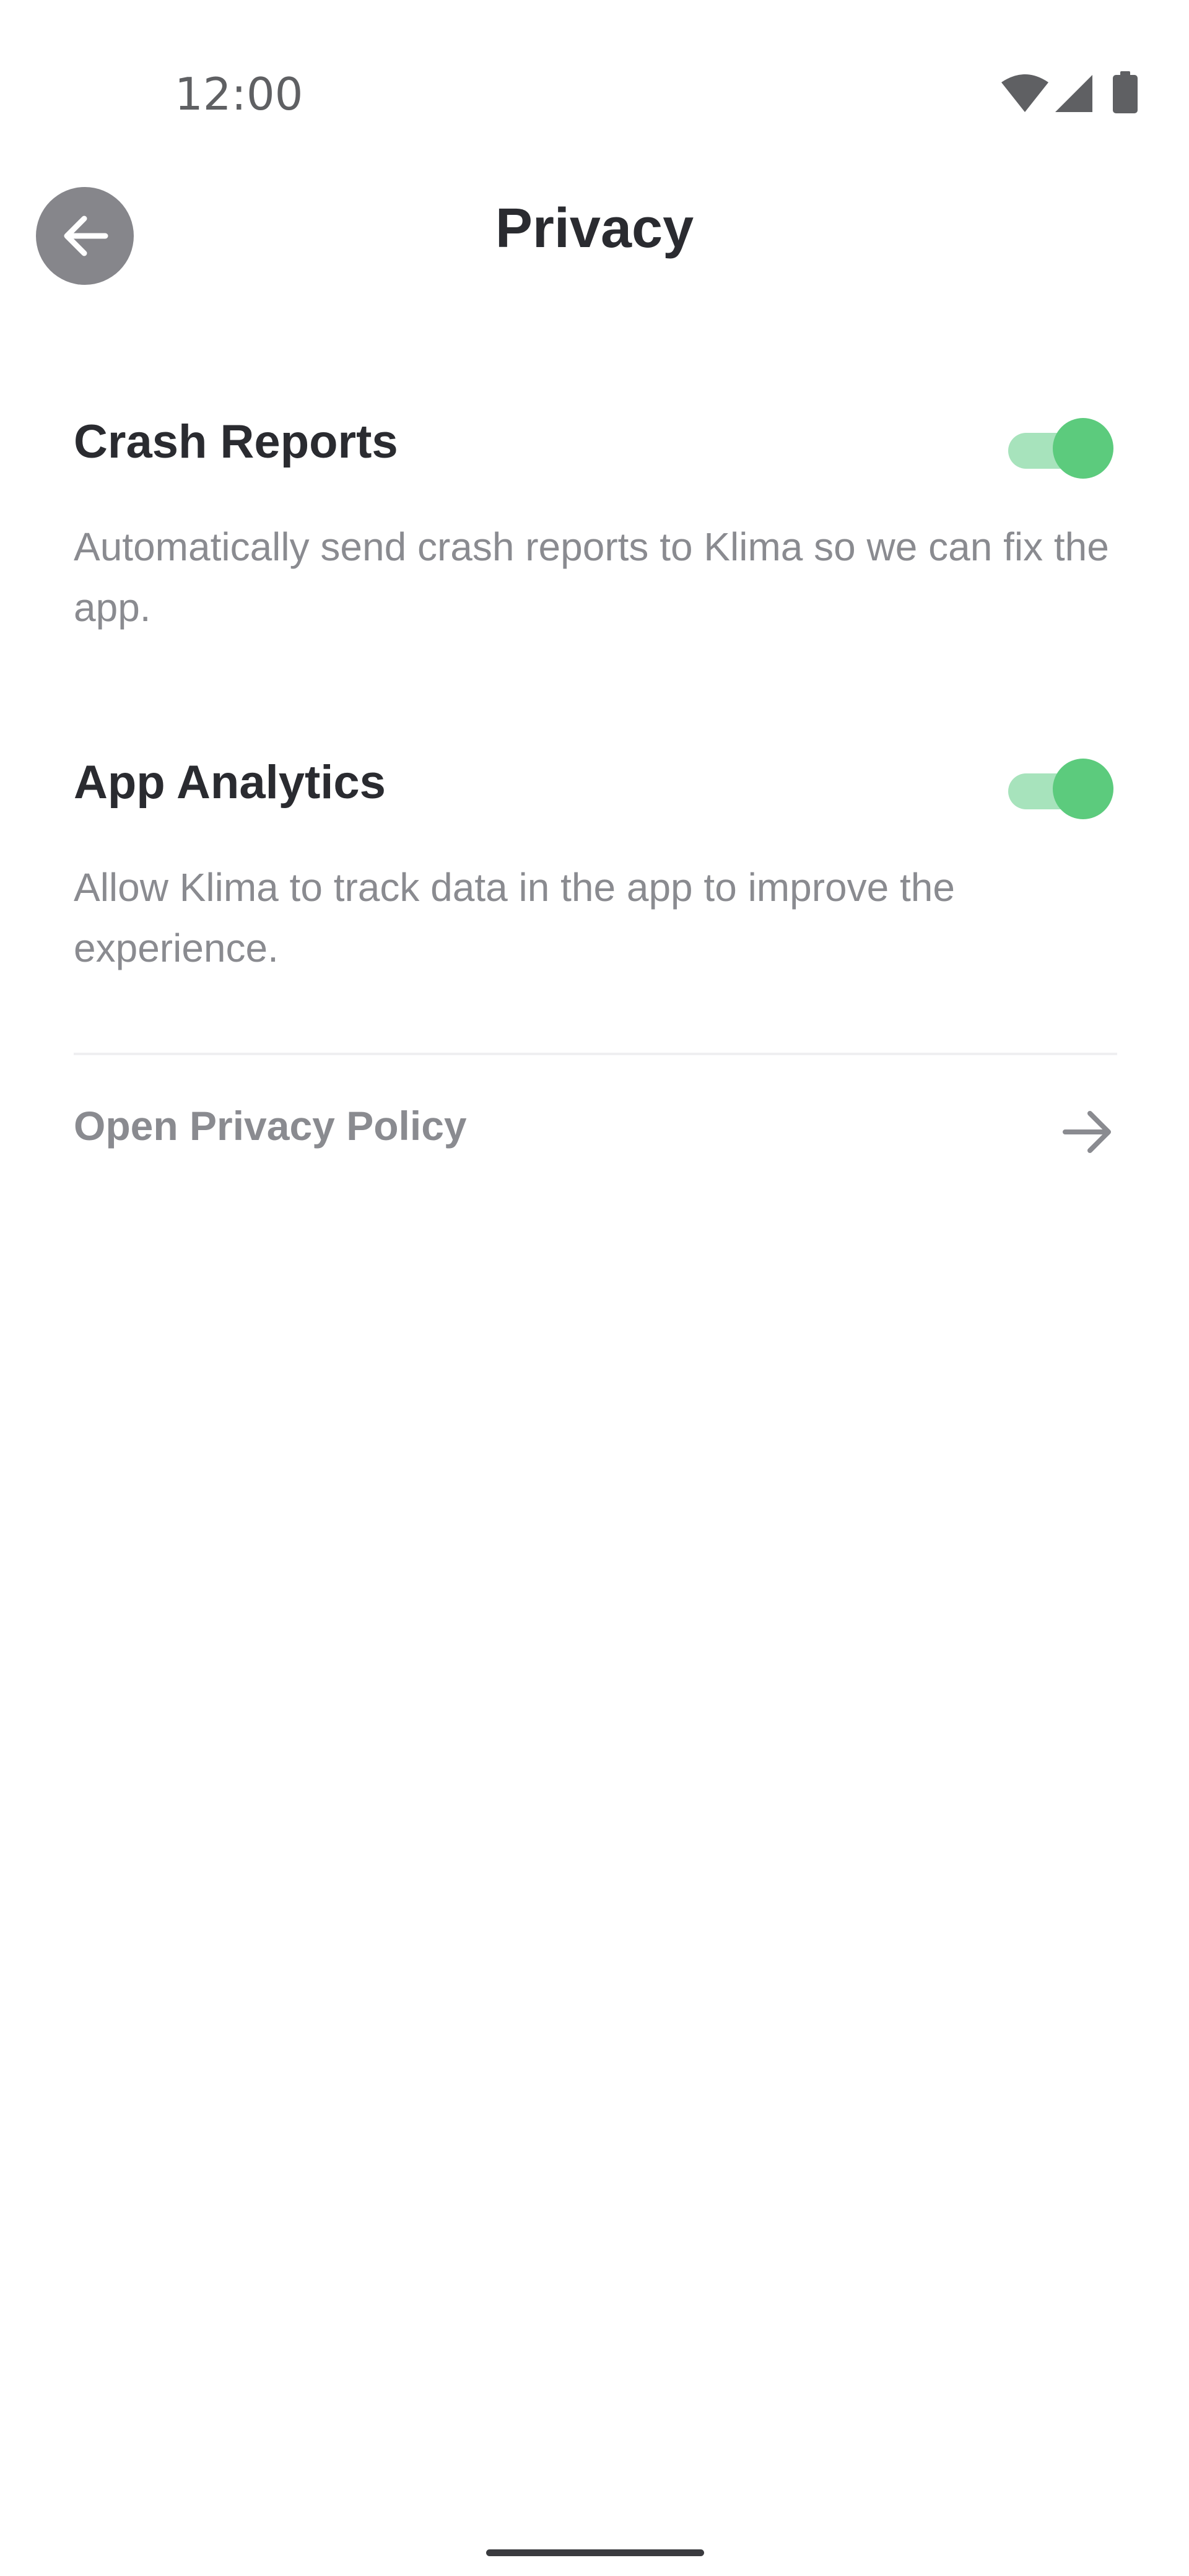 The width and height of the screenshot is (1189, 2576). I want to click on battery-icon, so click(1125, 92).